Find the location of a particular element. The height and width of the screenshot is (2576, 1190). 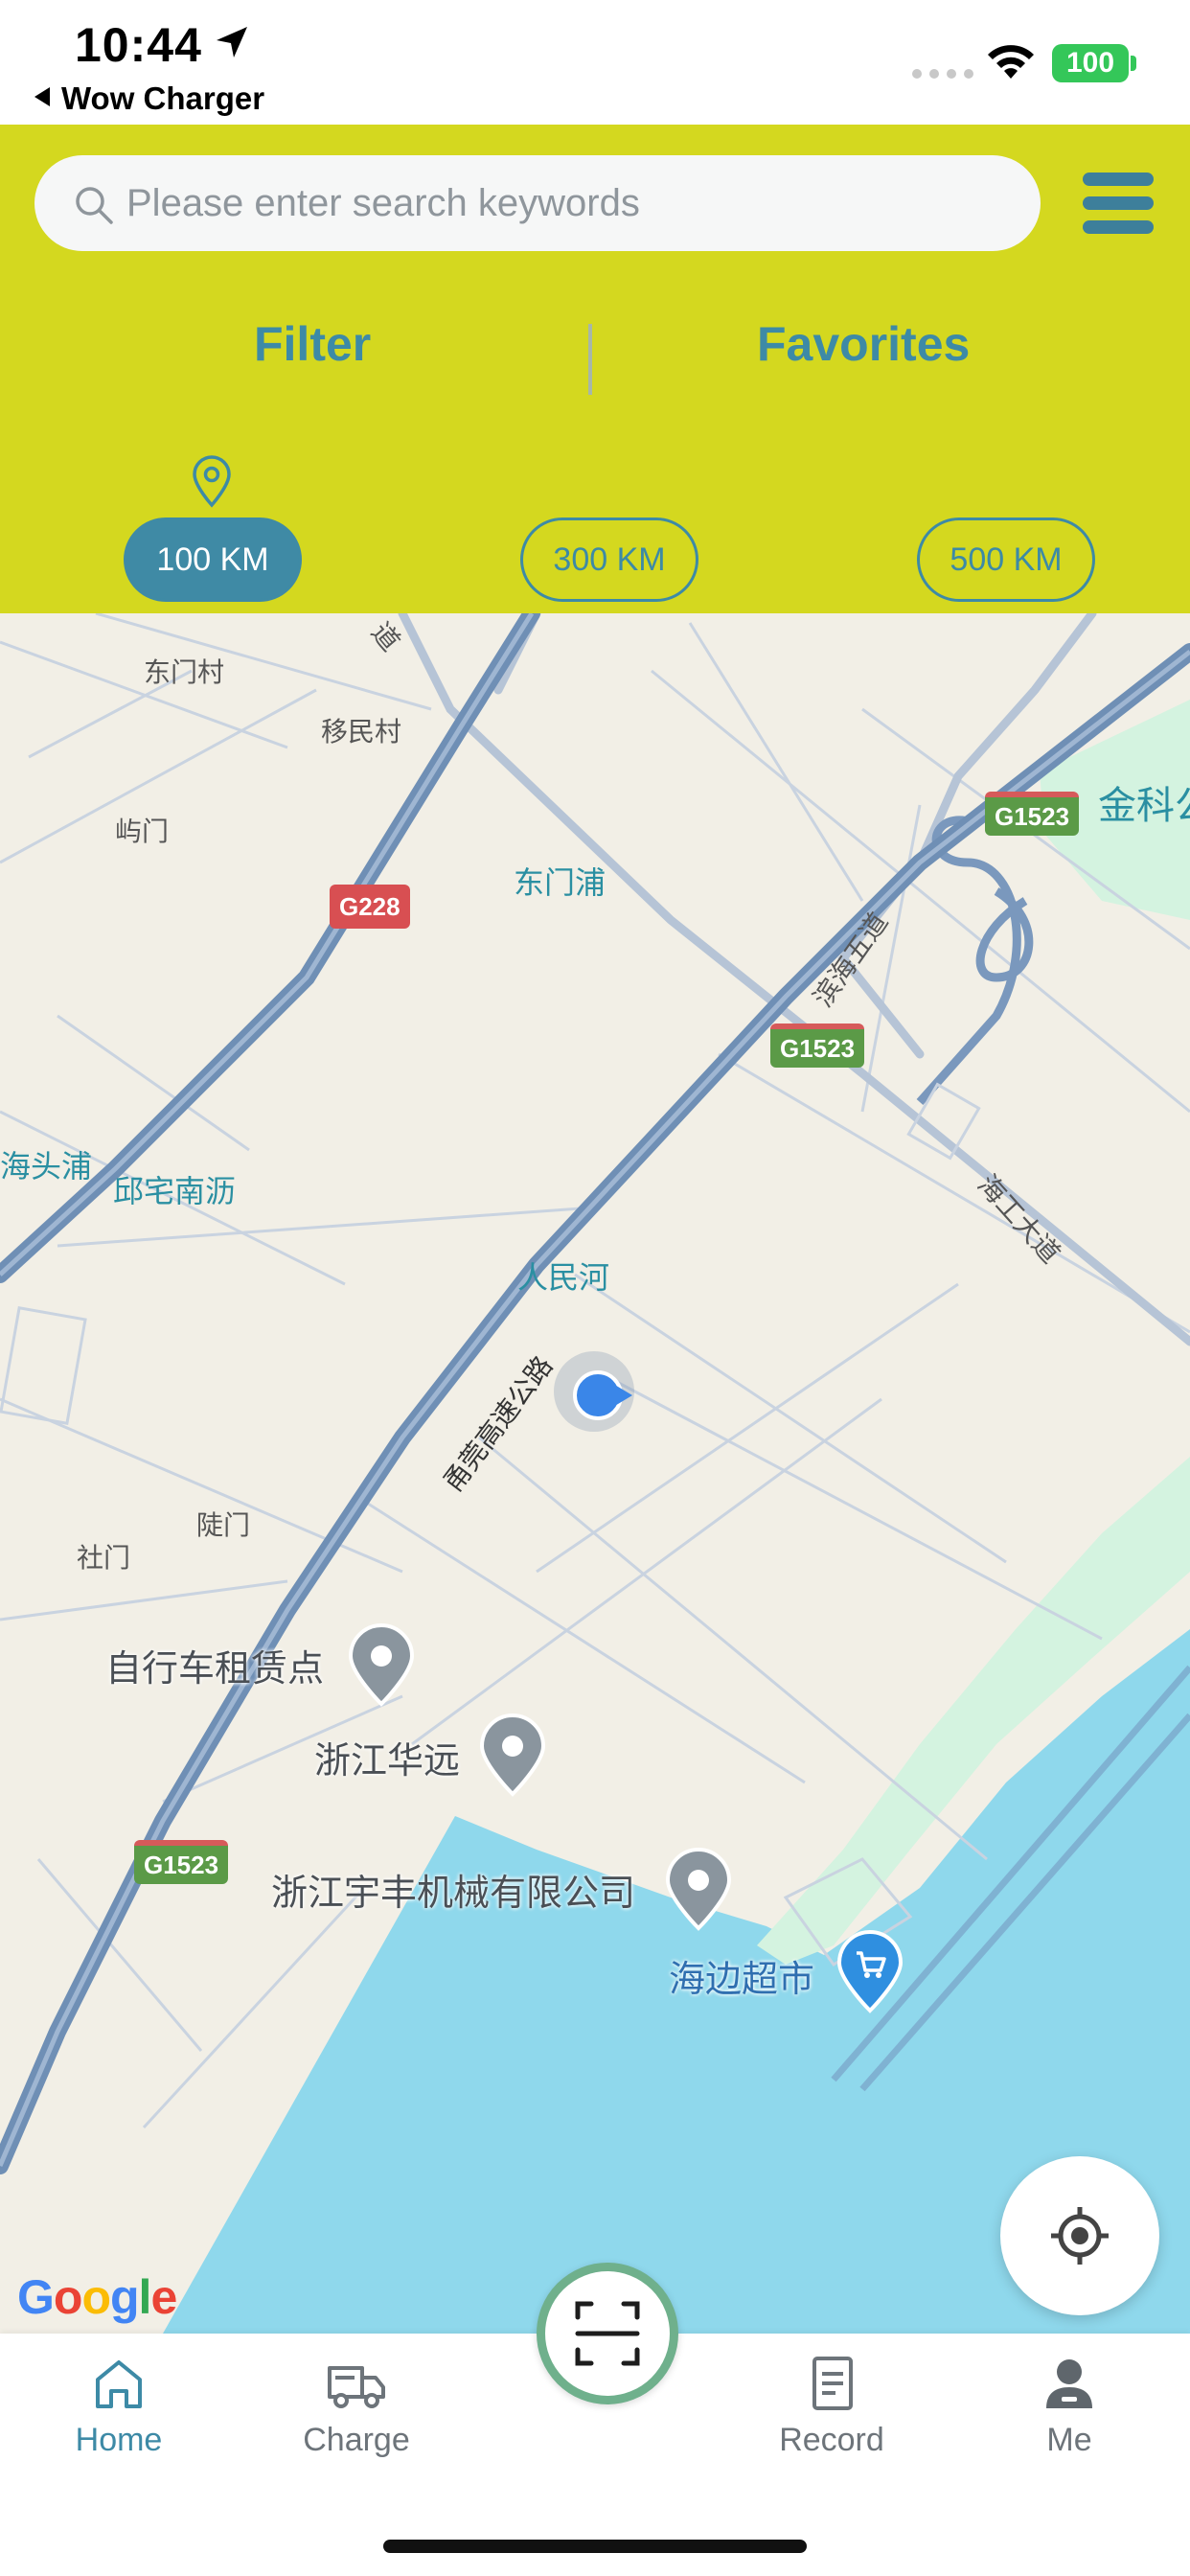

back-to-app-link: Wow Charger is located at coordinates (149, 98).